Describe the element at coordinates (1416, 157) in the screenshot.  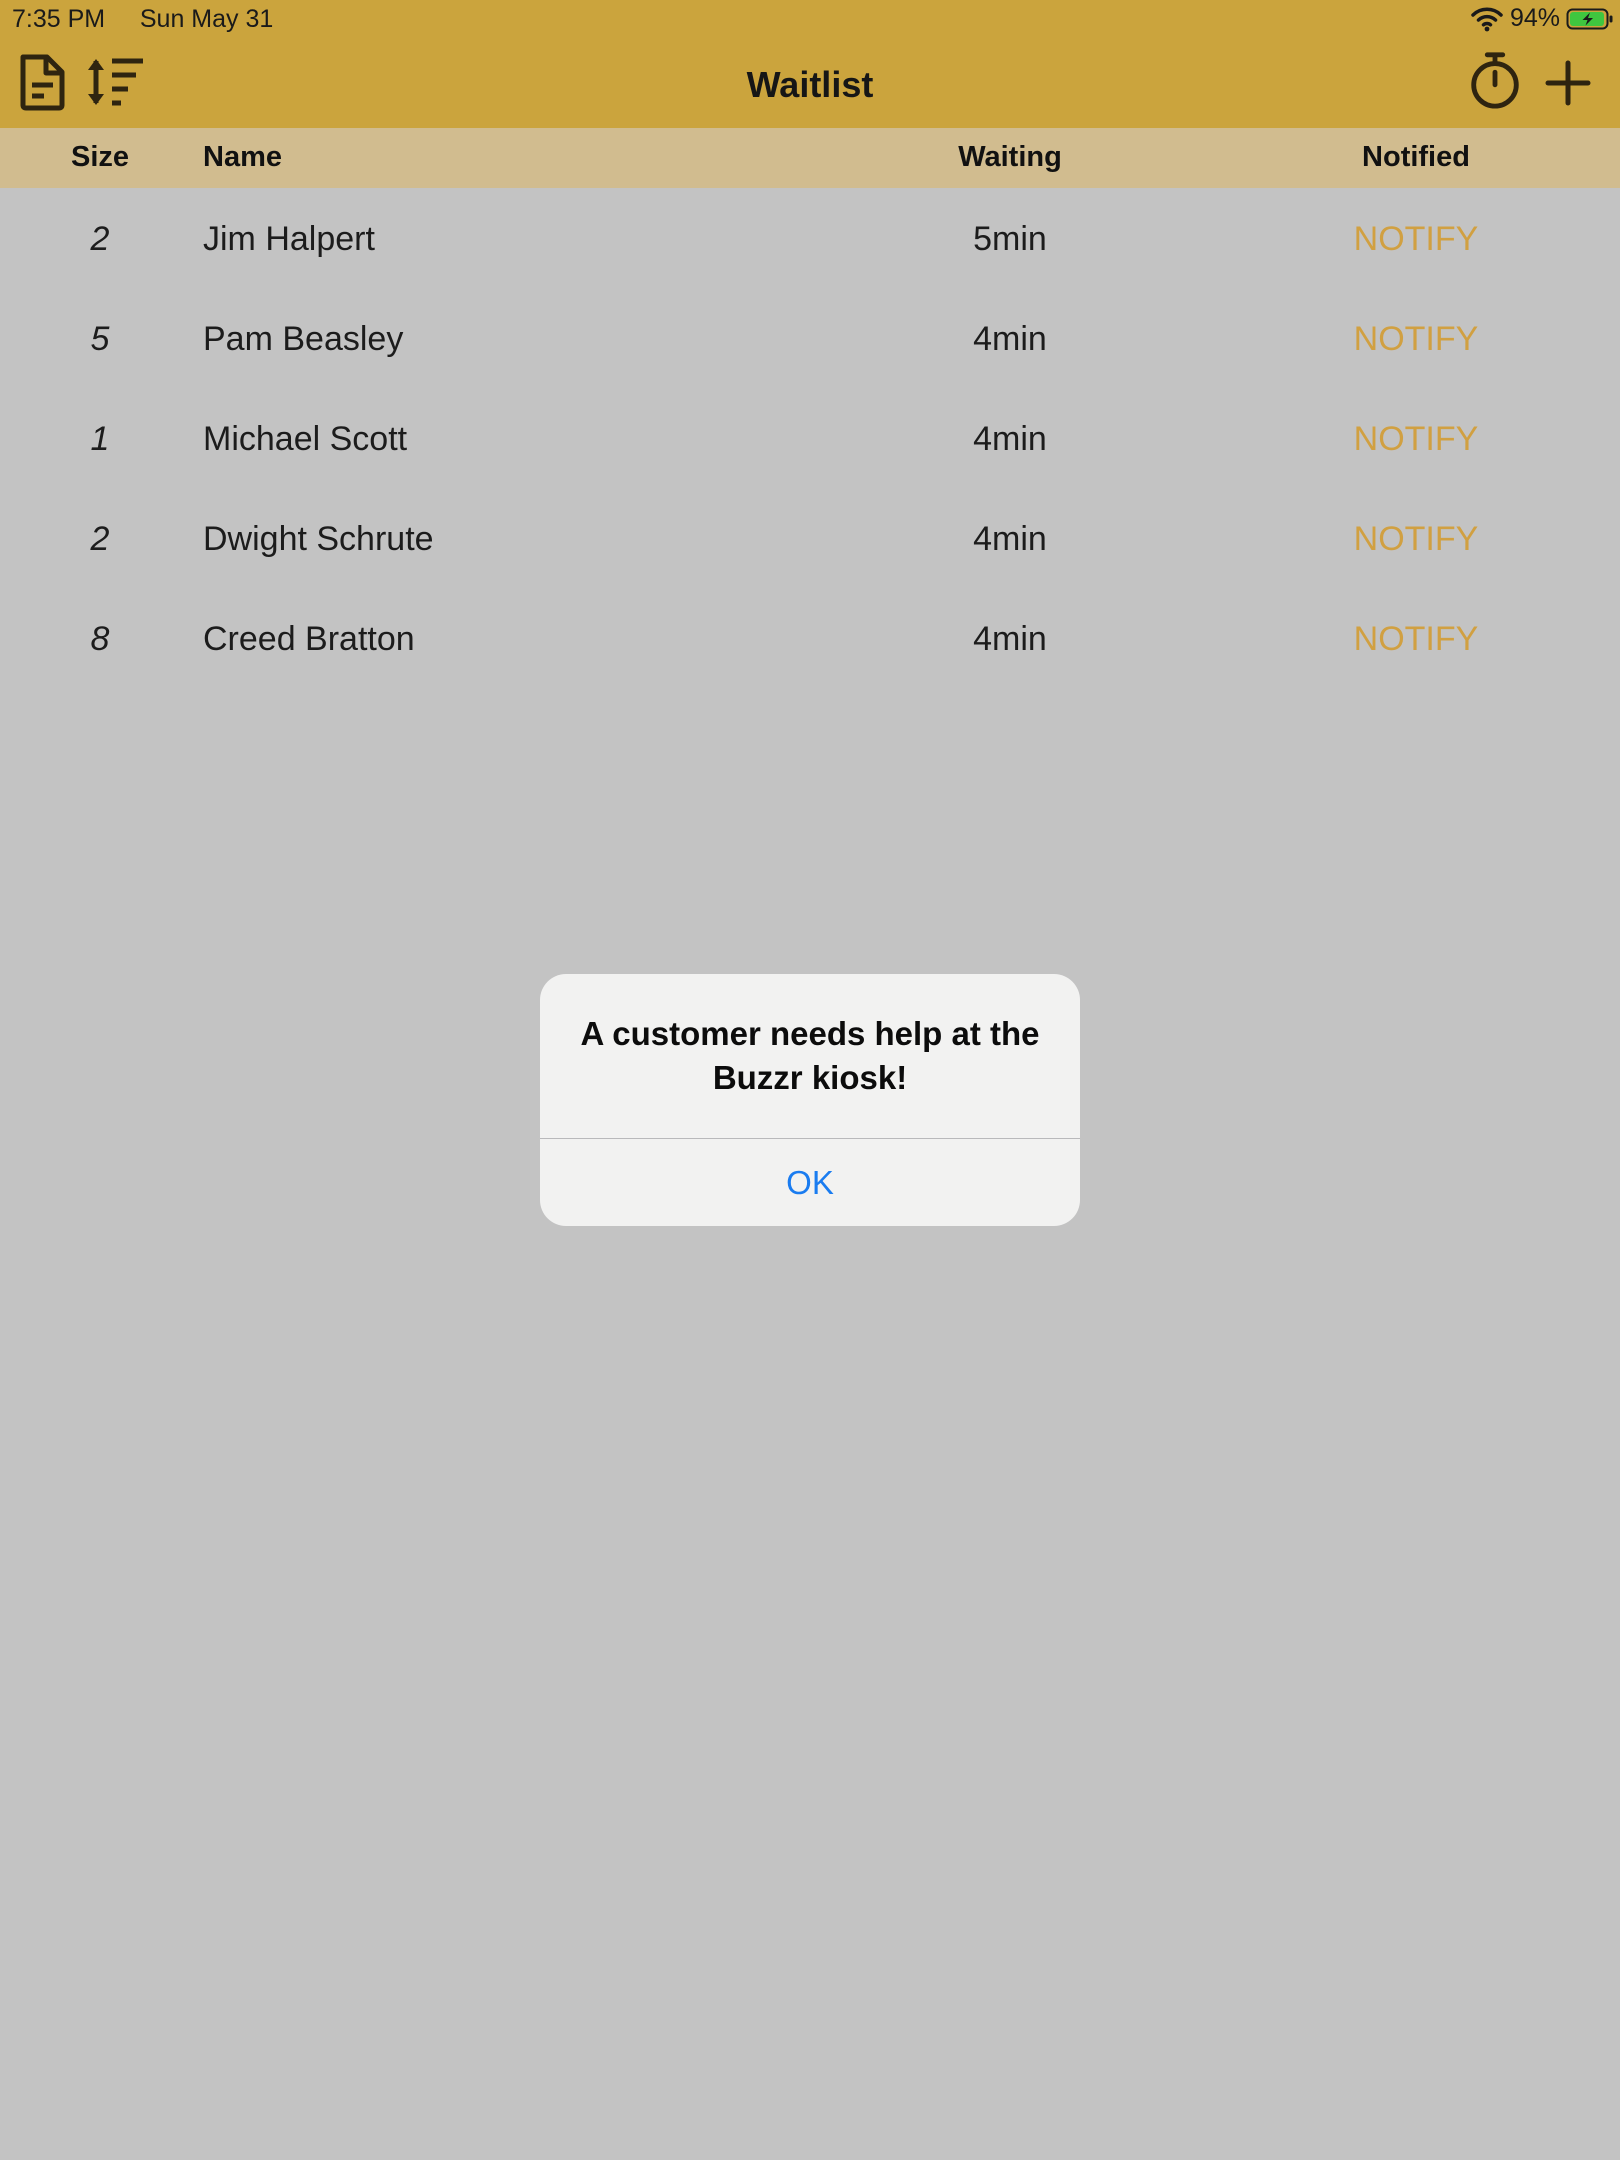
I see `header-notified: Notified` at that location.